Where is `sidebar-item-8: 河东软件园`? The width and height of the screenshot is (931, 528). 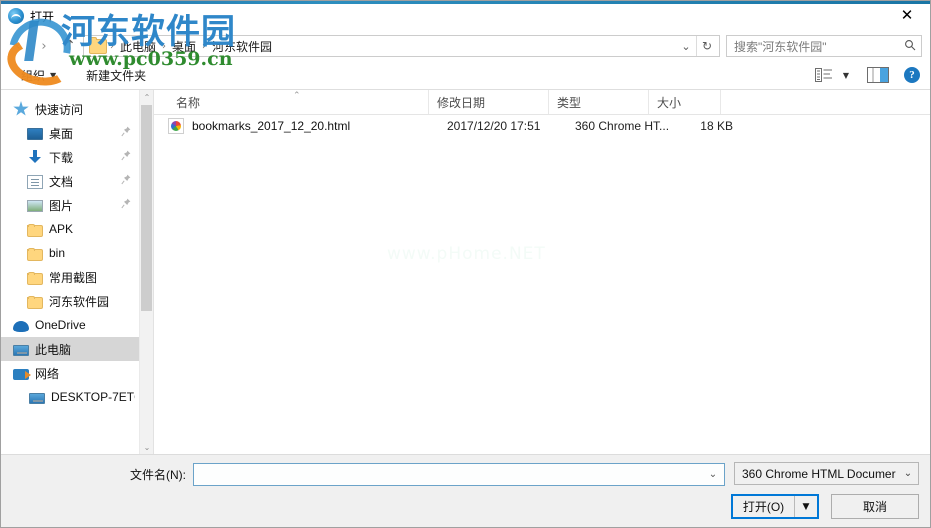
sidebar-item-8: 河东软件园 is located at coordinates (70, 301).